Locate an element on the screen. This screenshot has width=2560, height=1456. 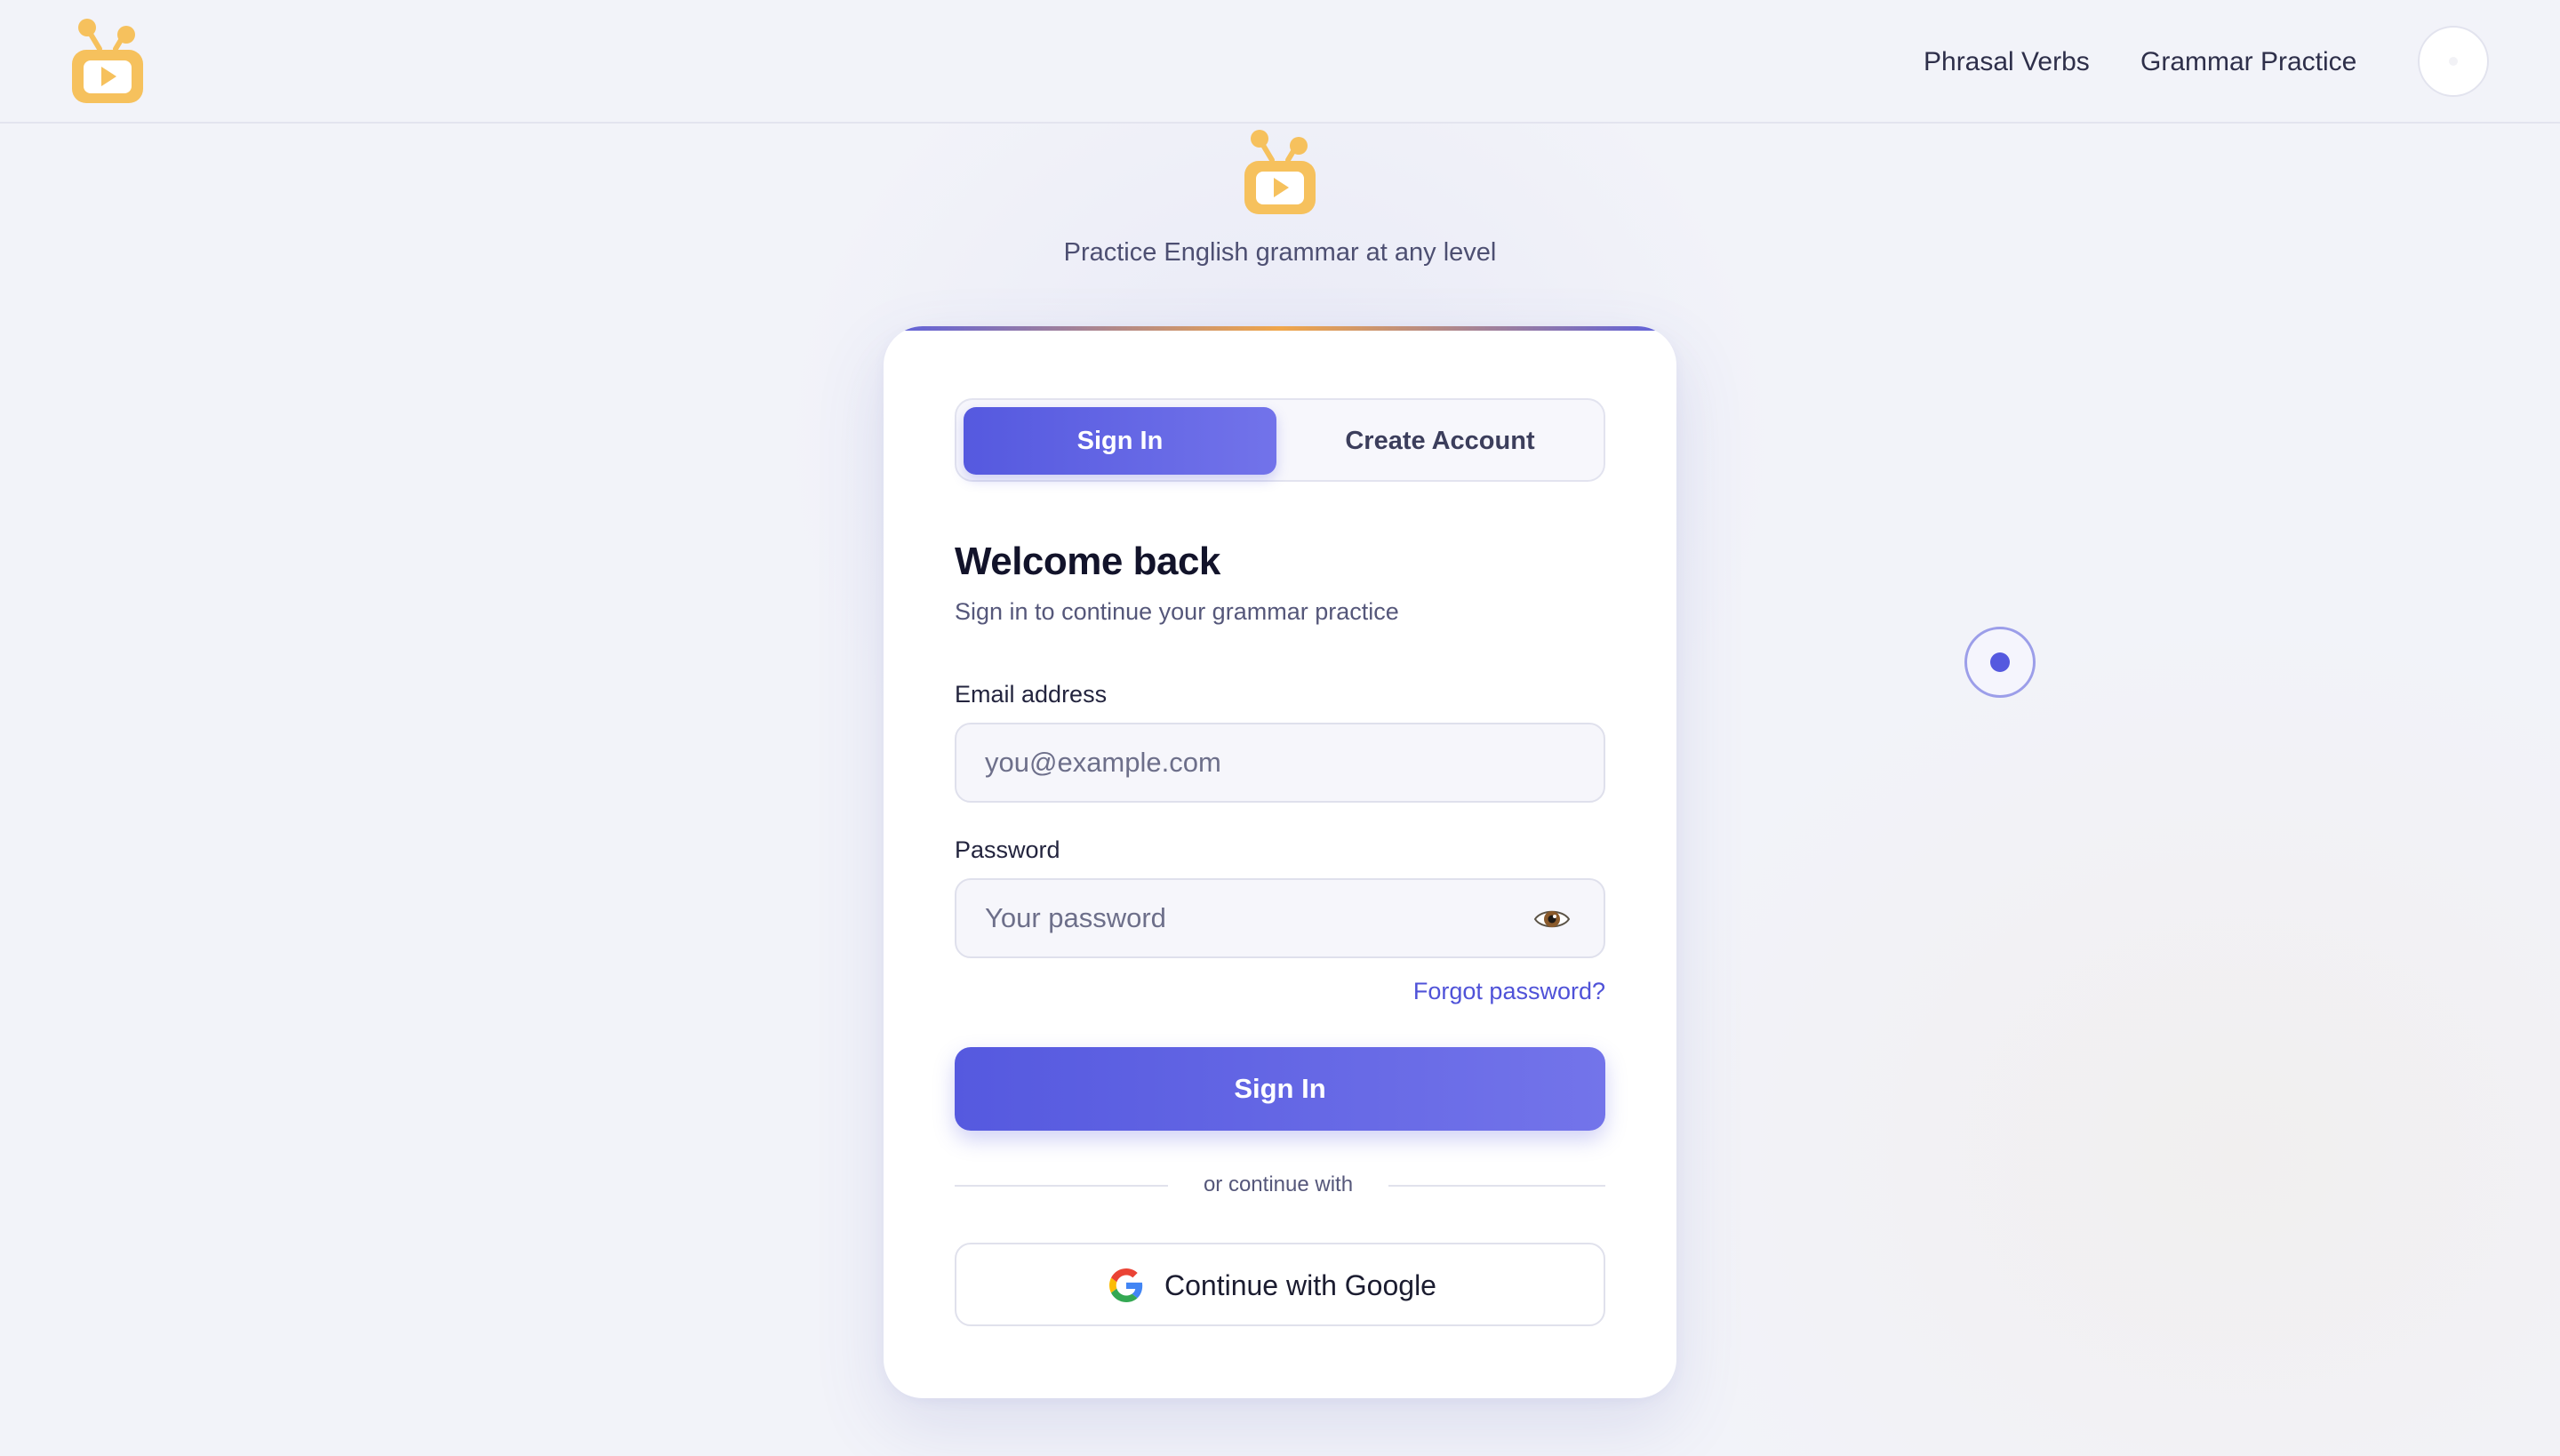
nav-link-phrasal-verbs: Phrasal Verbs is located at coordinates (2007, 62).